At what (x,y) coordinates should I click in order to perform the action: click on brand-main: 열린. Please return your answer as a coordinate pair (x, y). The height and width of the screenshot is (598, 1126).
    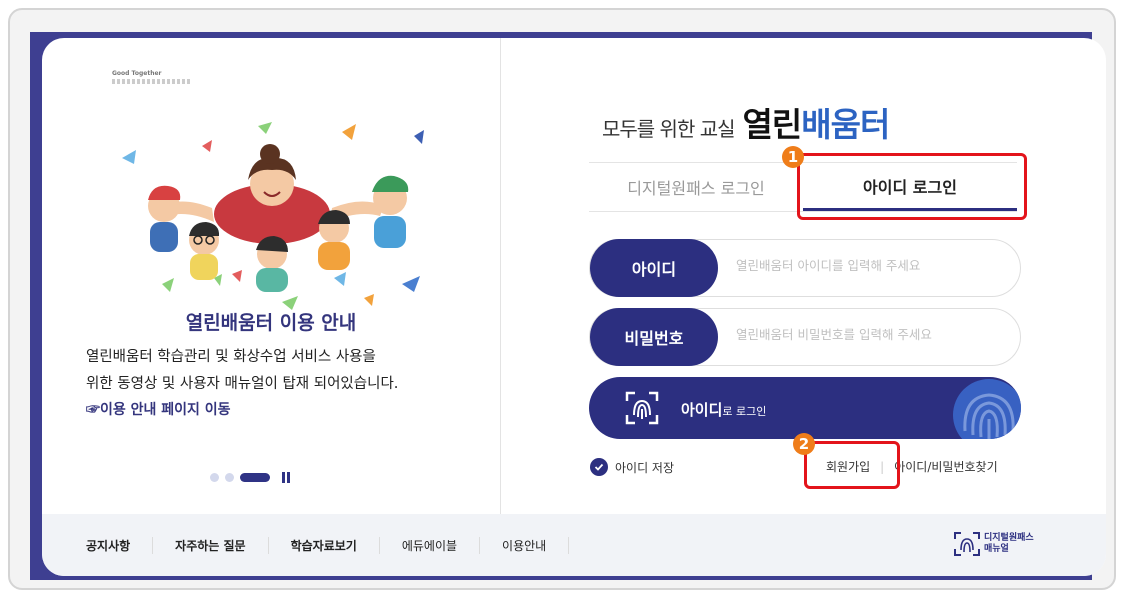
    Looking at the image, I should click on (772, 124).